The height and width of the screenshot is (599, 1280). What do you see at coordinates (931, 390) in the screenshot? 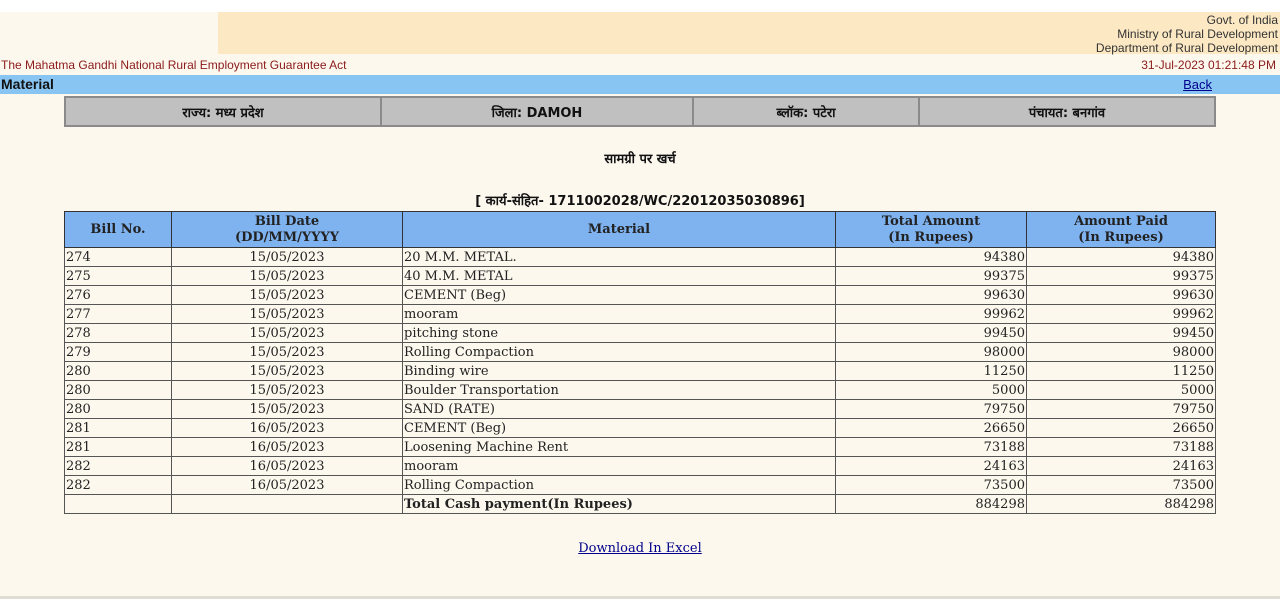
I see `total-amount-cell: 5000` at bounding box center [931, 390].